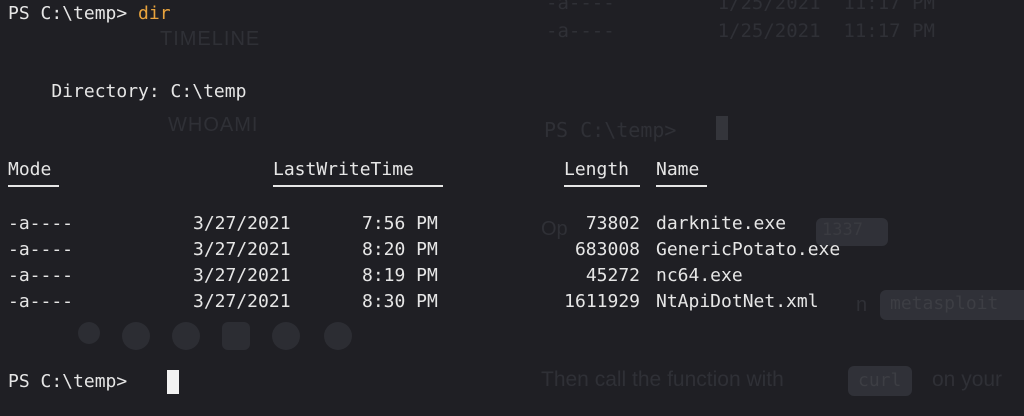  Describe the element at coordinates (30, 169) in the screenshot. I see `header-mode: Mode` at that location.